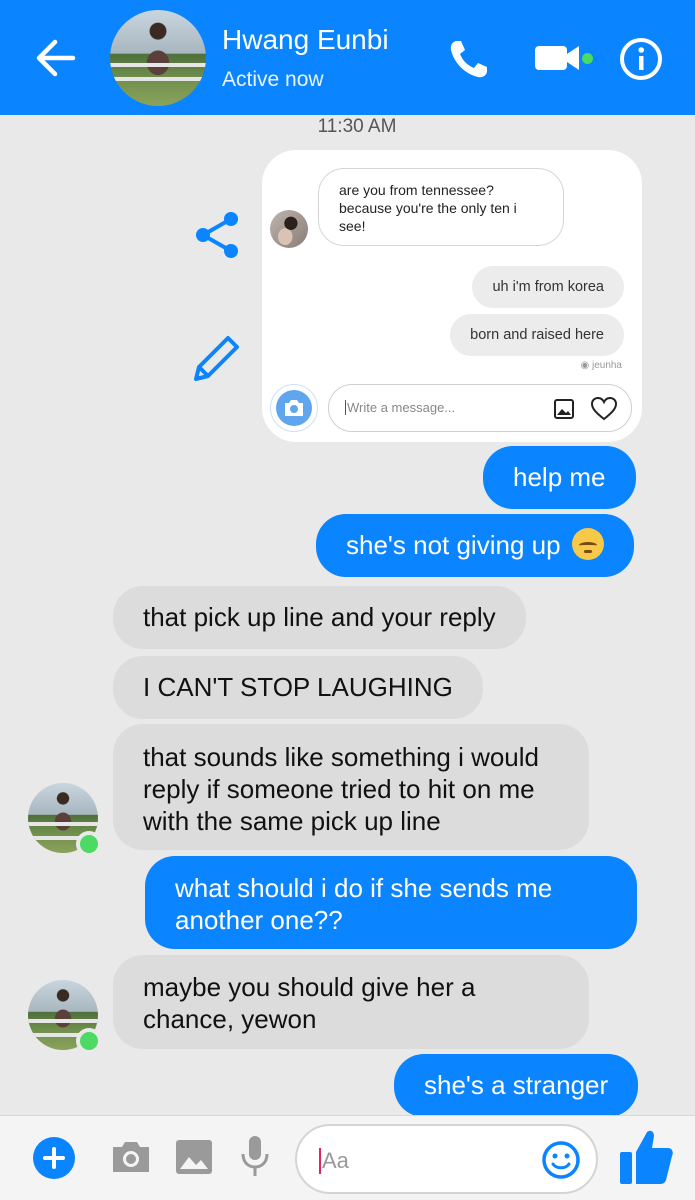 This screenshot has height=1200, width=695. Describe the element at coordinates (446, 1159) in the screenshot. I see `message-input: Aa` at that location.